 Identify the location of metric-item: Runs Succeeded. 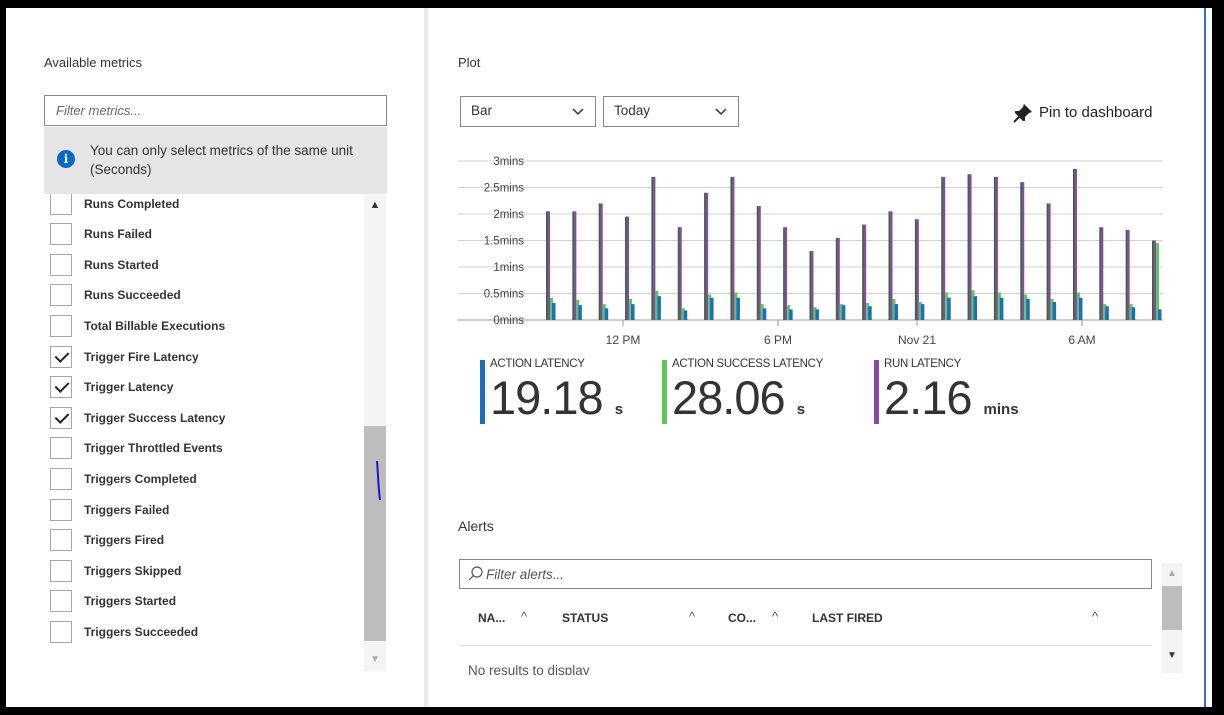
(203, 296).